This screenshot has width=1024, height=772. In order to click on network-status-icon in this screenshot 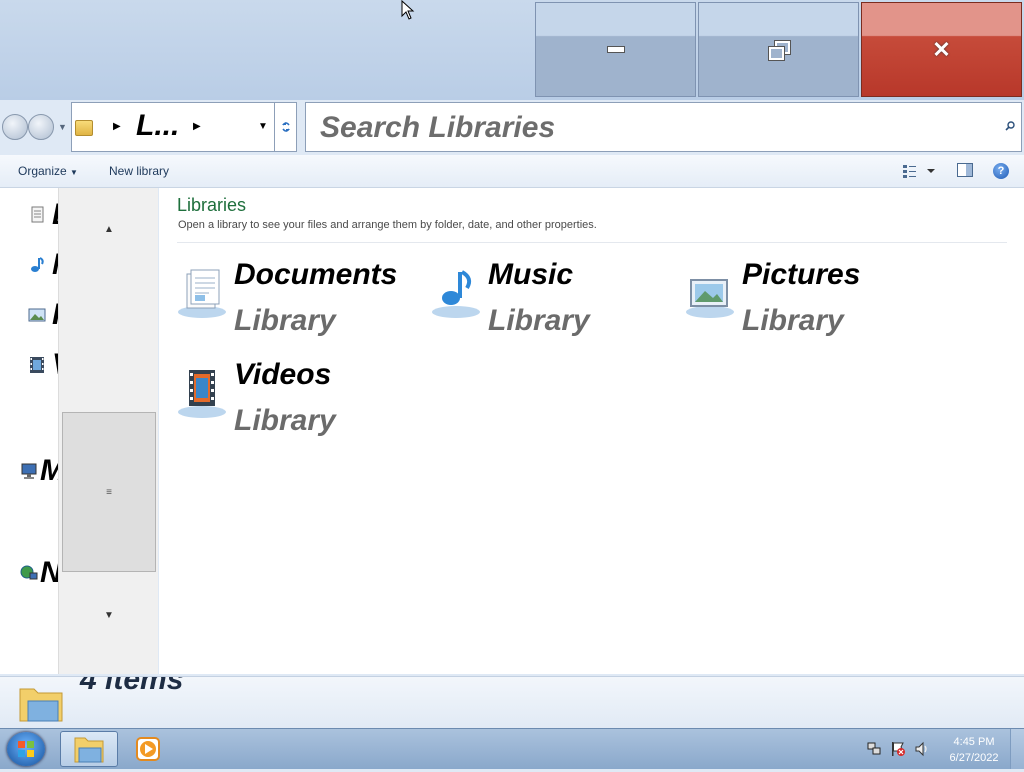, I will do `click(874, 749)`.